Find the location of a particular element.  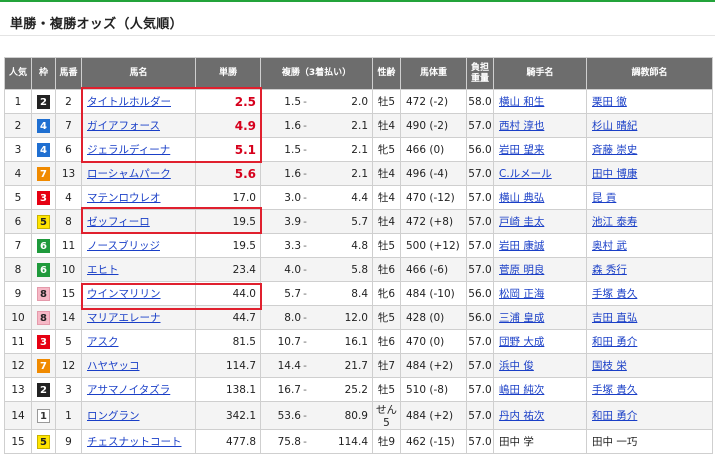

trainer-name-link: 斉藤 崇史 is located at coordinates (614, 150).